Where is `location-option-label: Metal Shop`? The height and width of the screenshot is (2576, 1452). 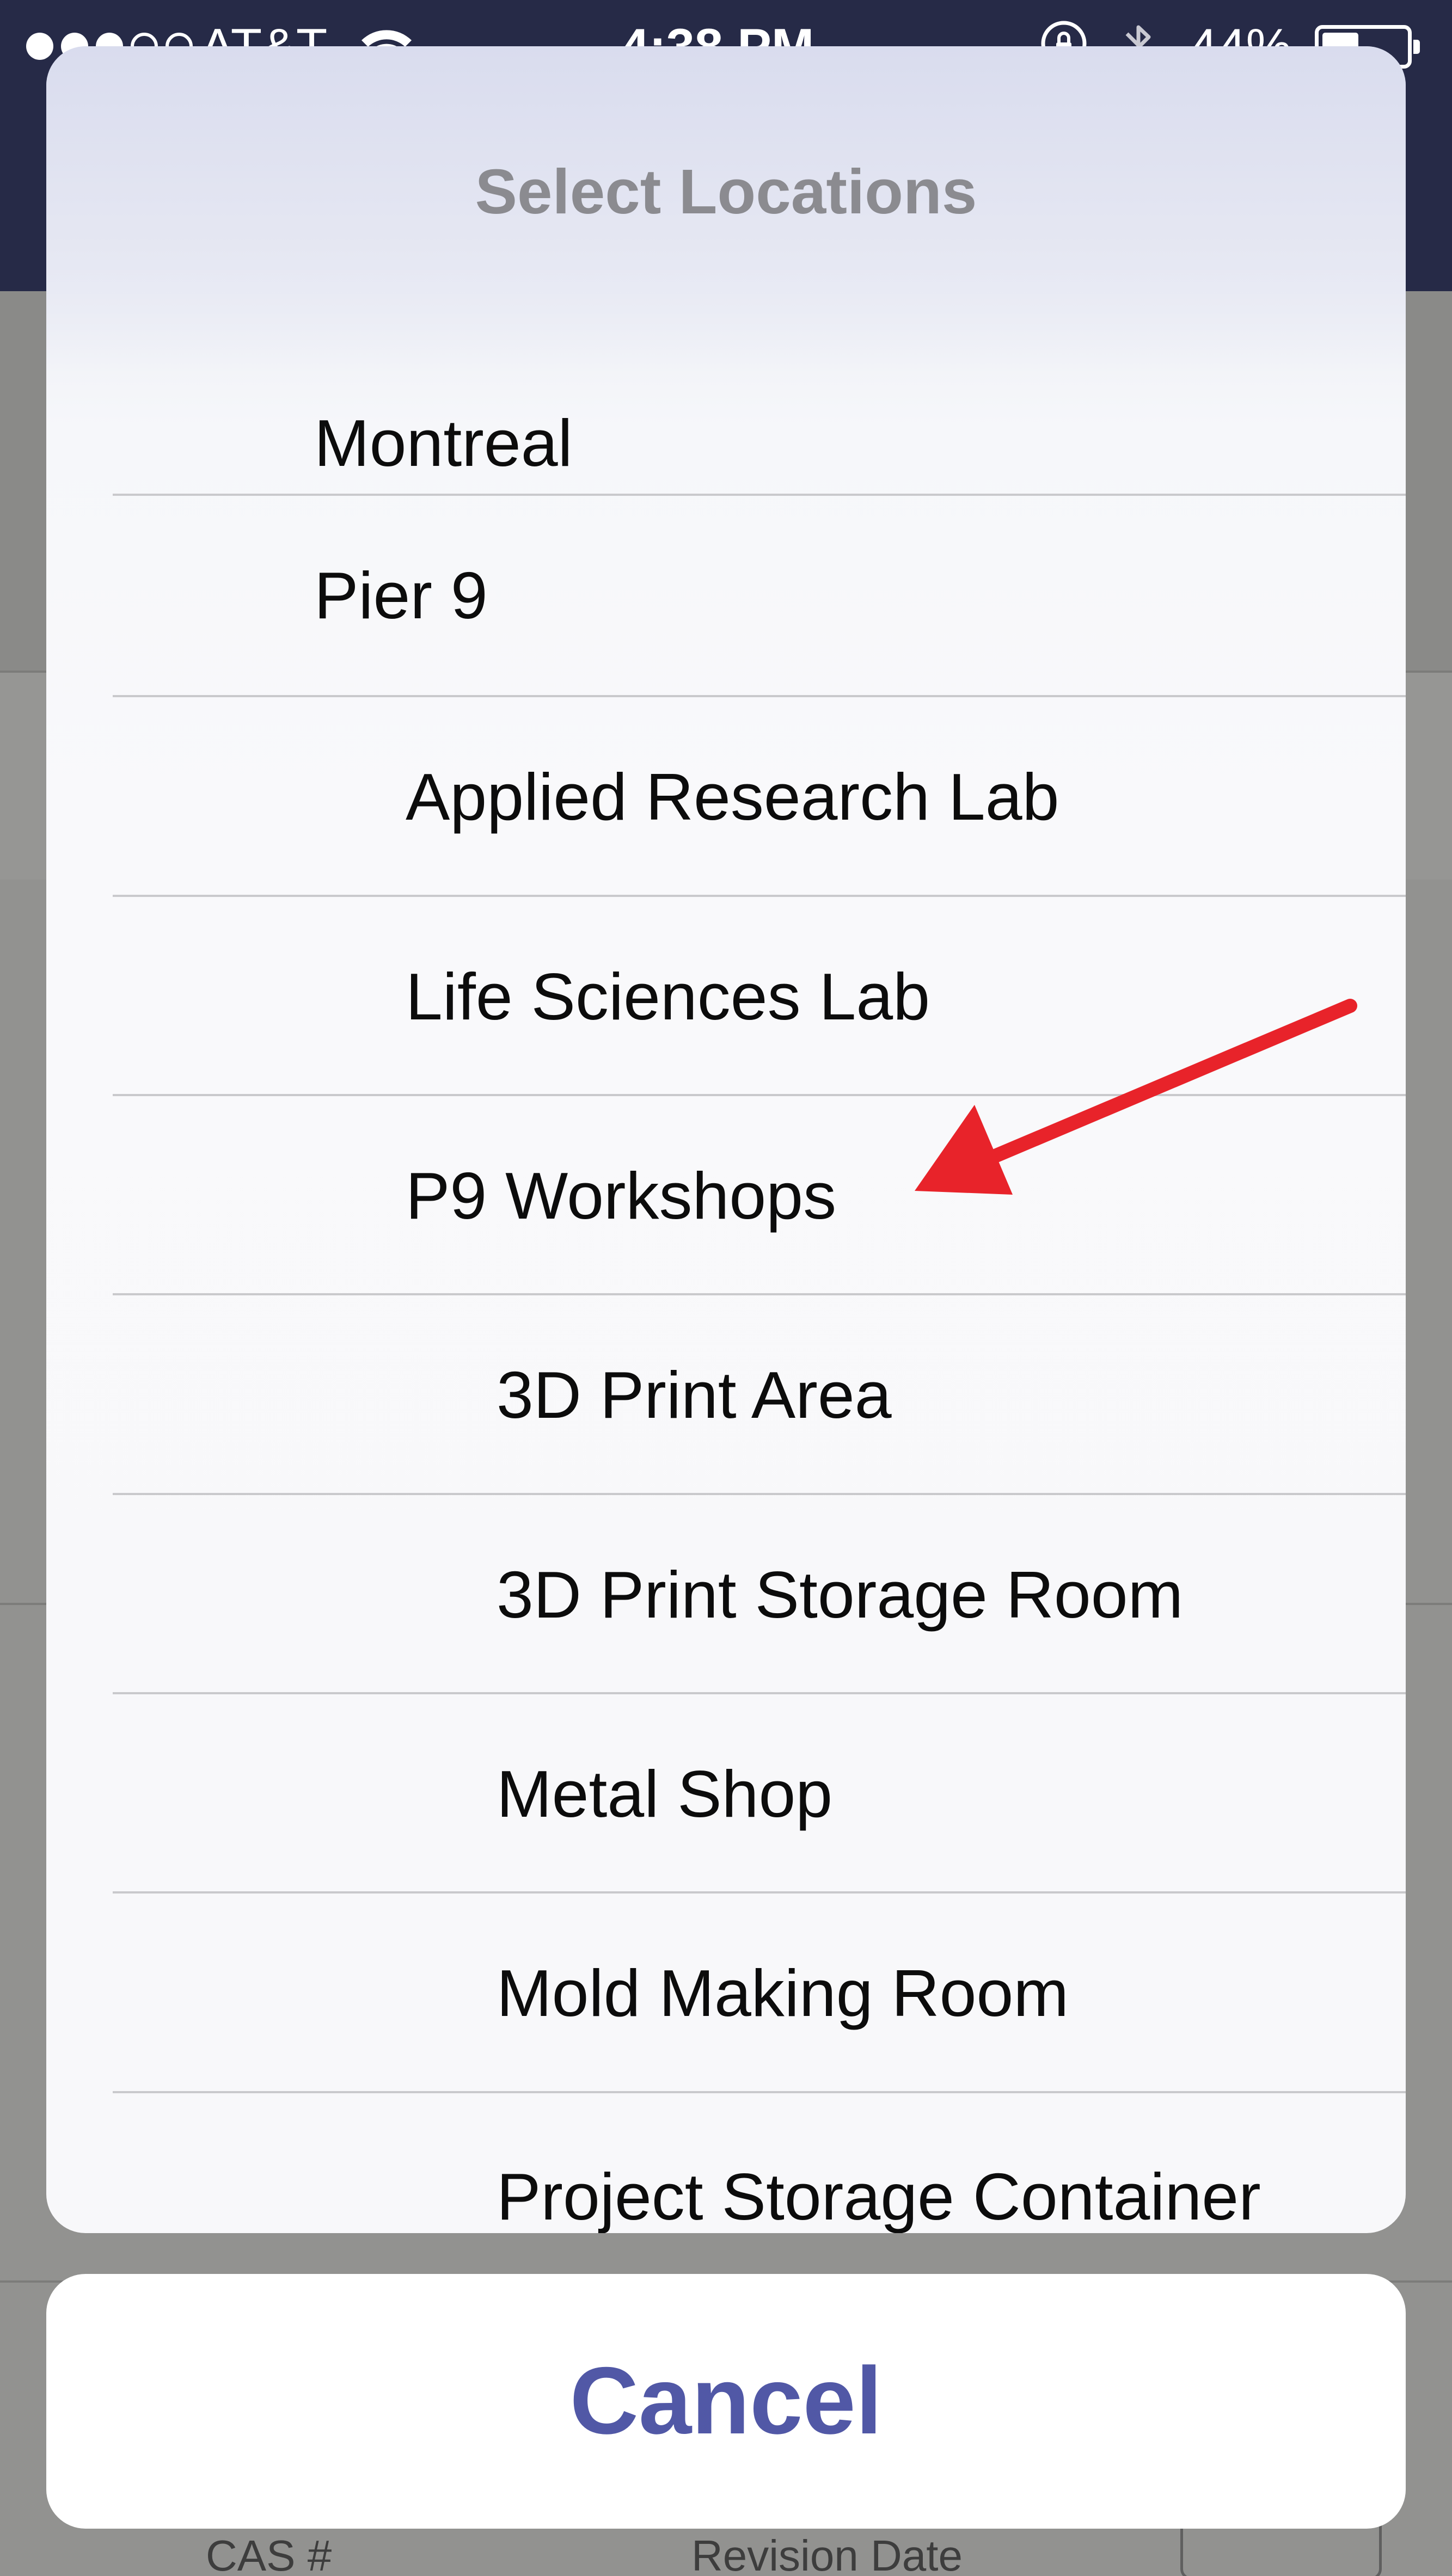 location-option-label: Metal Shop is located at coordinates (665, 1794).